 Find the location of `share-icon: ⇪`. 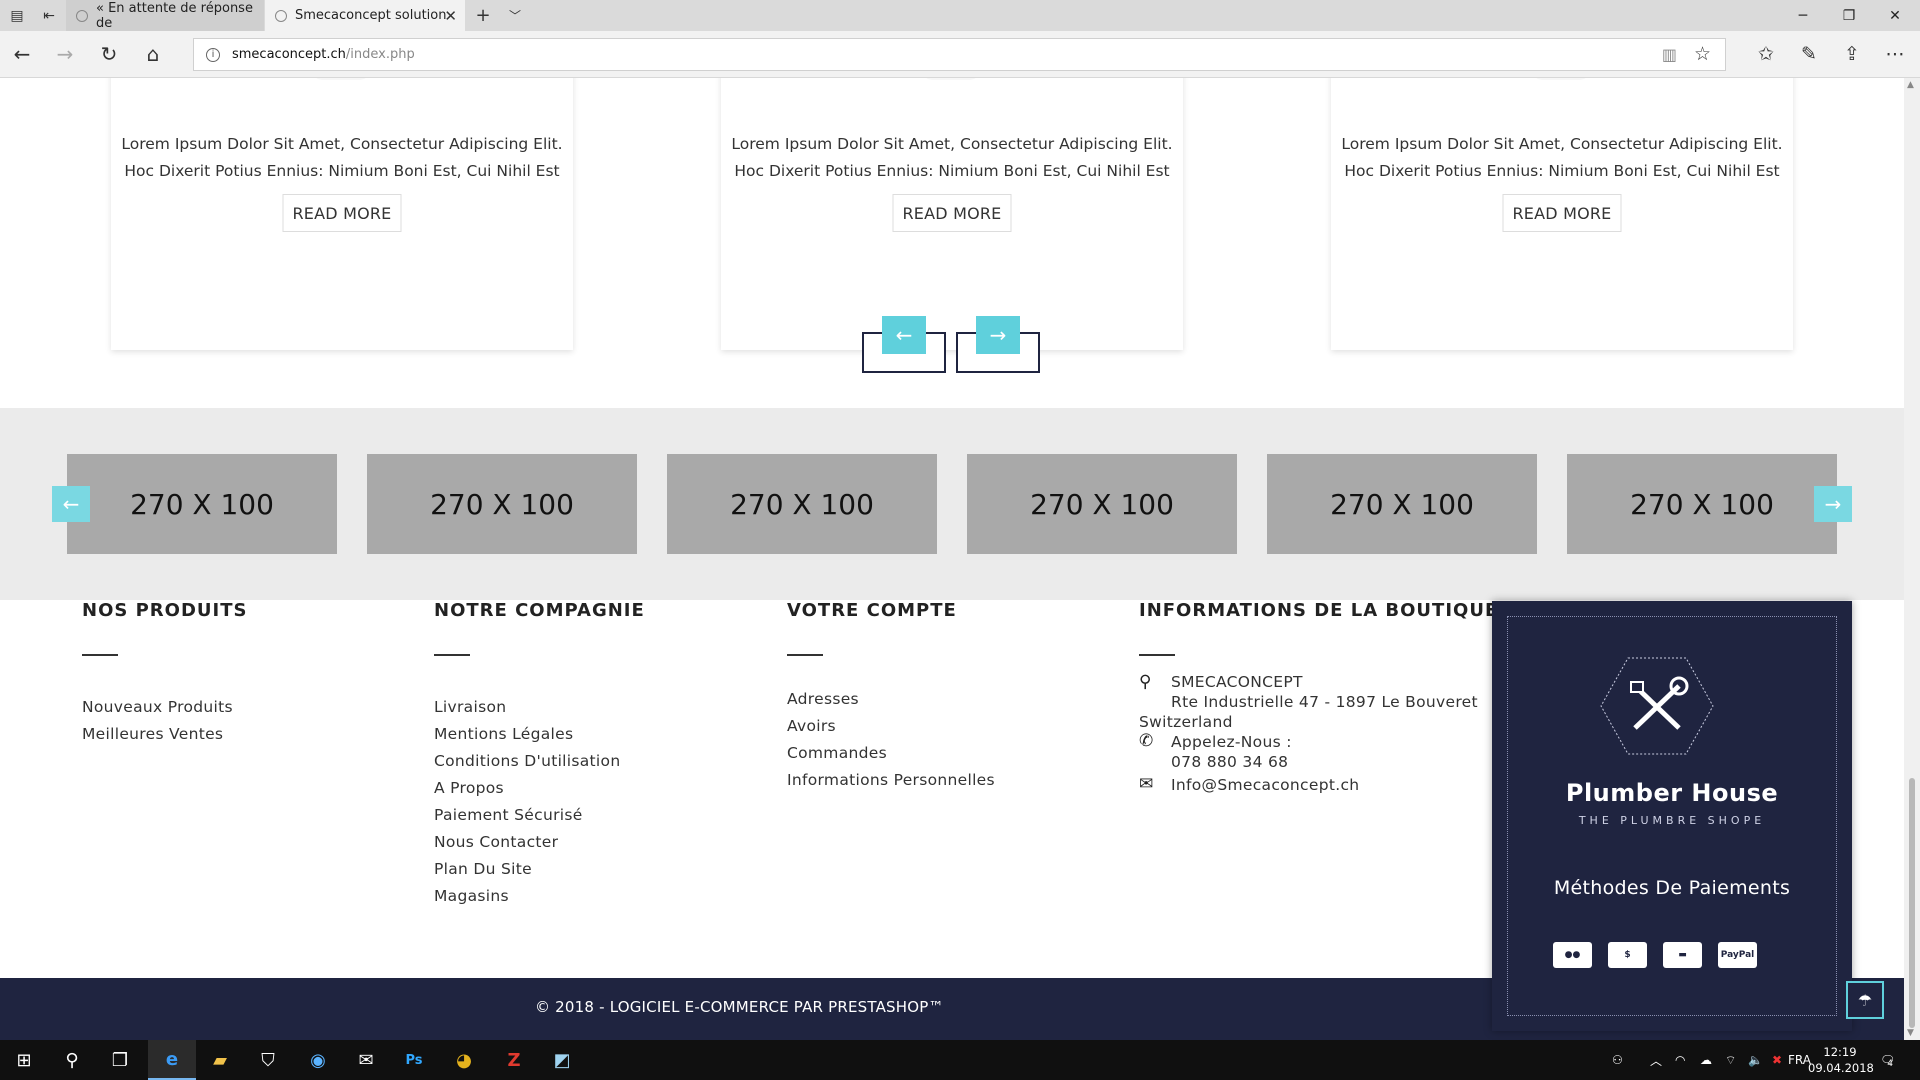

share-icon: ⇪ is located at coordinates (1852, 54).